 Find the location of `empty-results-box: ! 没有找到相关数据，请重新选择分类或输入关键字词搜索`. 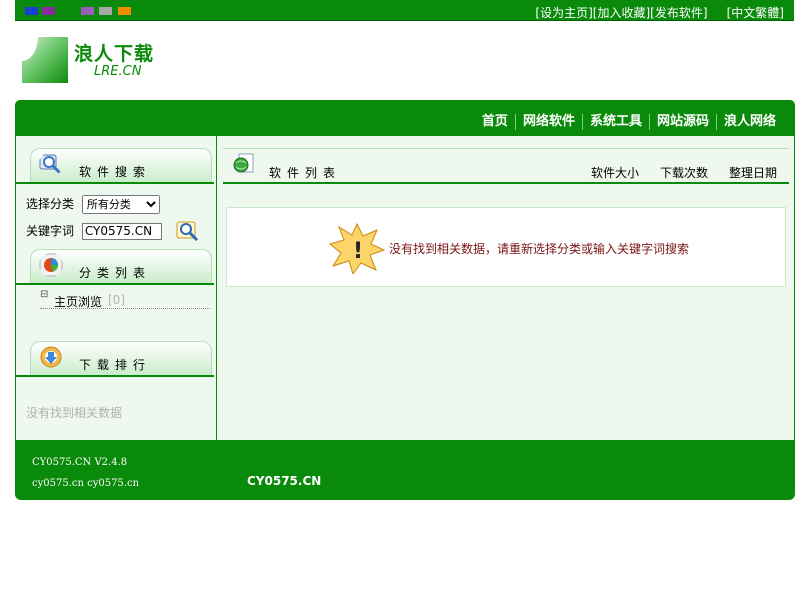

empty-results-box: ! 没有找到相关数据，请重新选择分类或输入关键字词搜索 is located at coordinates (506, 247).